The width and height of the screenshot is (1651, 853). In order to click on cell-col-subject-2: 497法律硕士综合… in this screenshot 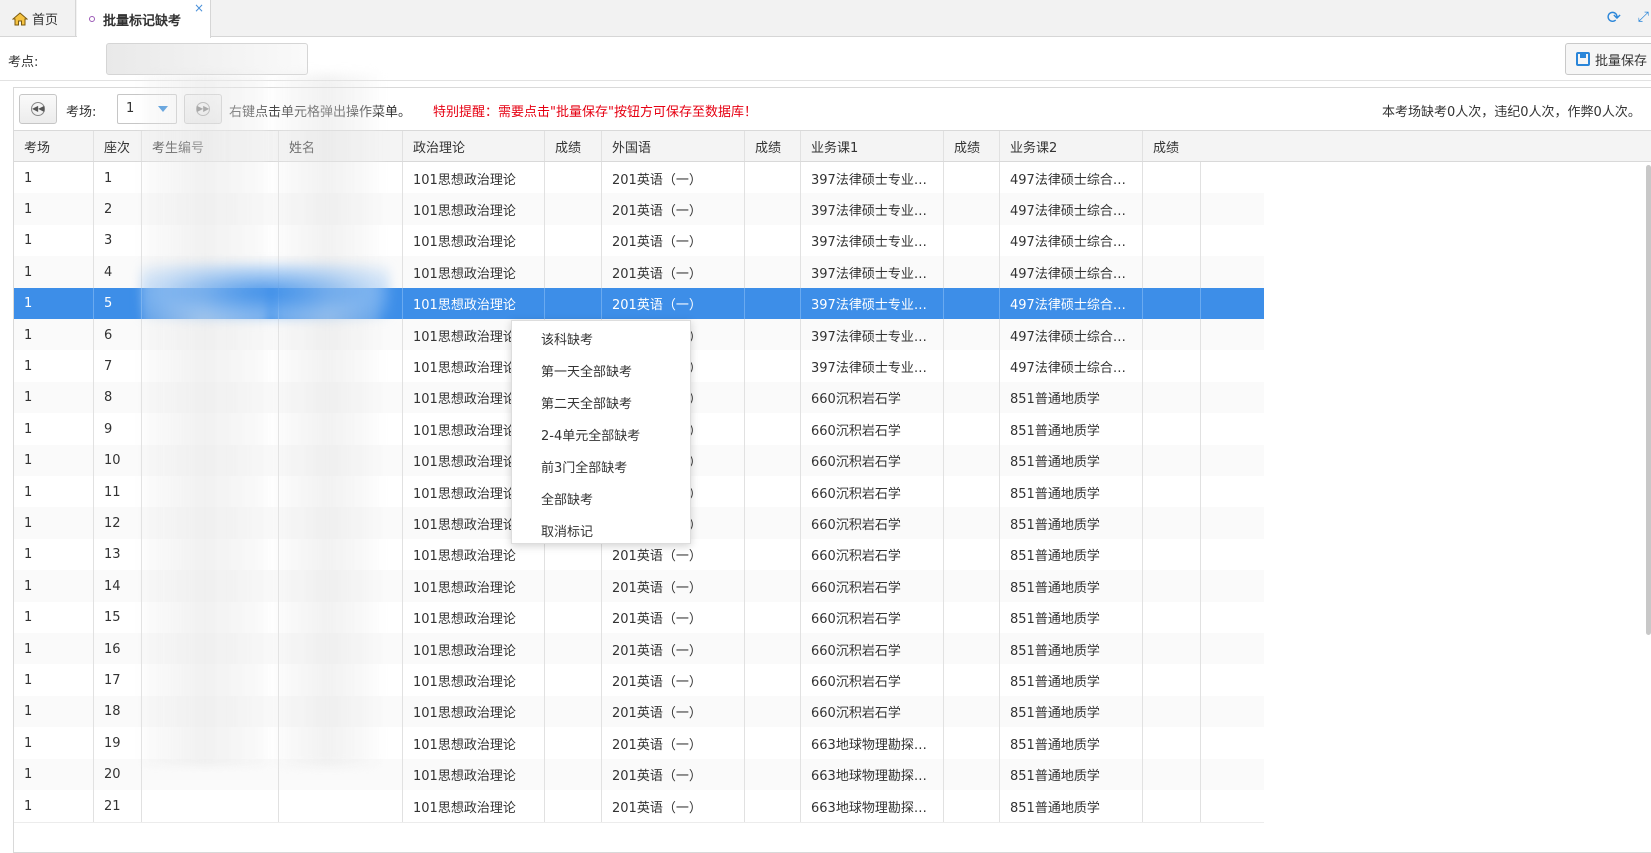, I will do `click(1071, 272)`.